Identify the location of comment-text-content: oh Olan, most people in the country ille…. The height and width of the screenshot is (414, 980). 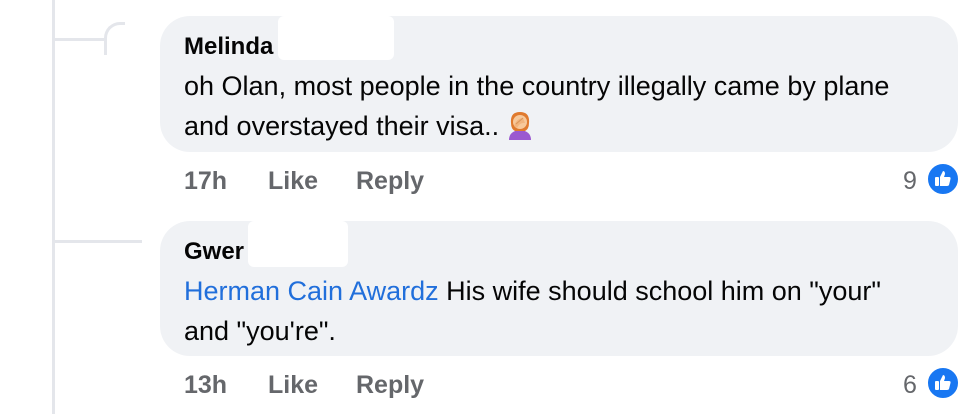
(537, 106).